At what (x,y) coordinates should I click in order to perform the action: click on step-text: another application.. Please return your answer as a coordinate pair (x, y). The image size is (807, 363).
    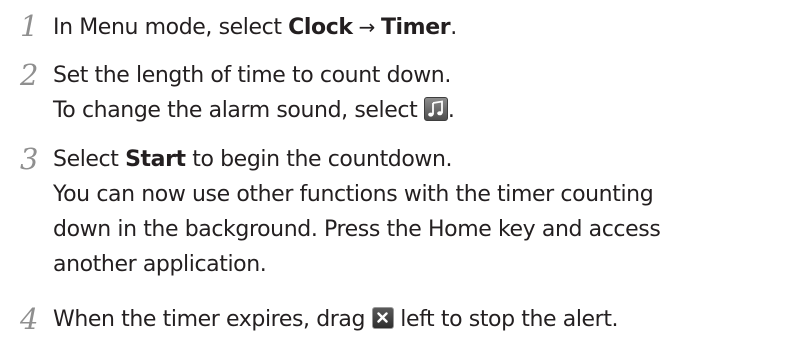
    Looking at the image, I should click on (160, 264).